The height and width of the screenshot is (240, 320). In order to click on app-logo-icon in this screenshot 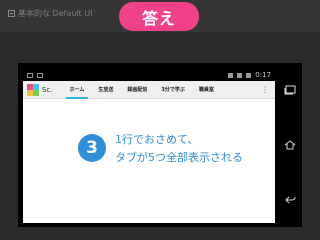, I will do `click(33, 89)`.